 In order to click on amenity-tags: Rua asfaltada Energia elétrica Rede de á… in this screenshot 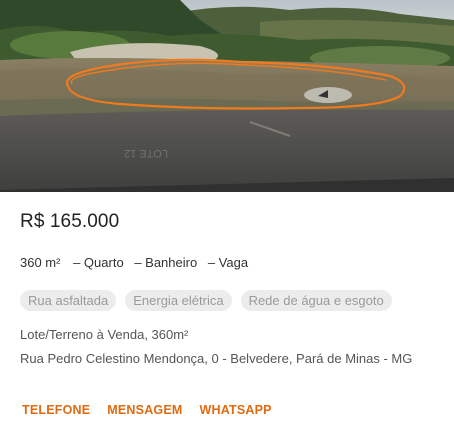, I will do `click(206, 300)`.